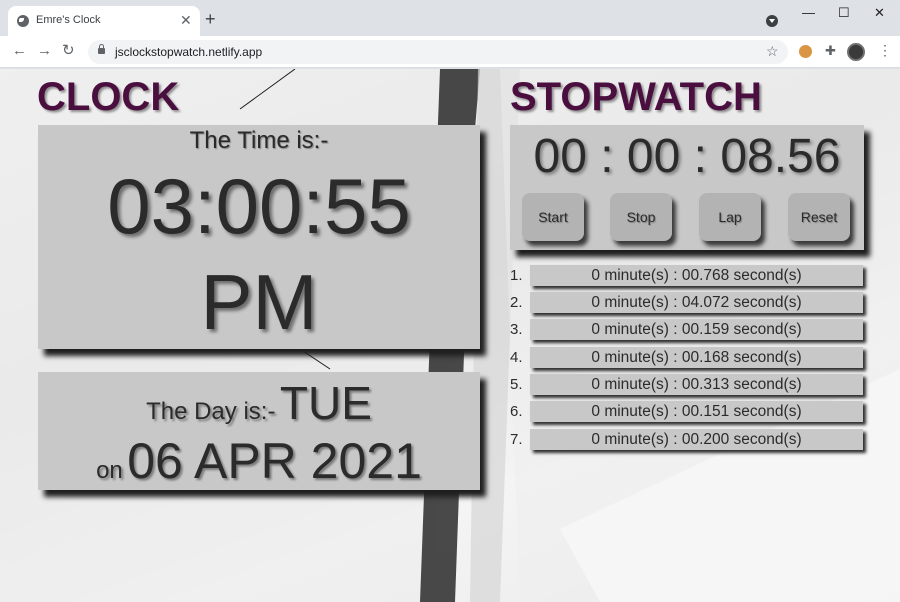  Describe the element at coordinates (641, 217) in the screenshot. I see `stop-button: Stop` at that location.